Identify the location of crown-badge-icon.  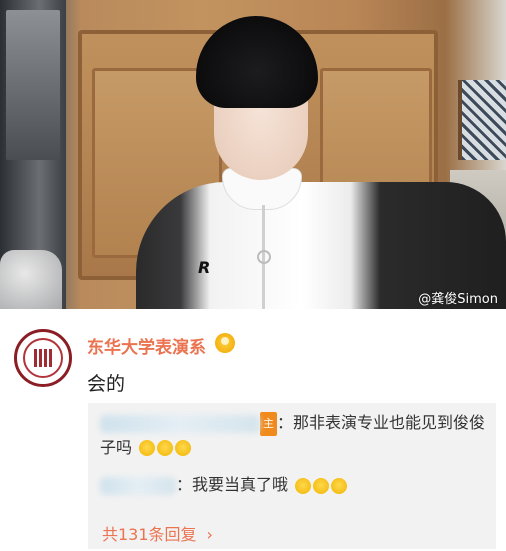
(225, 343).